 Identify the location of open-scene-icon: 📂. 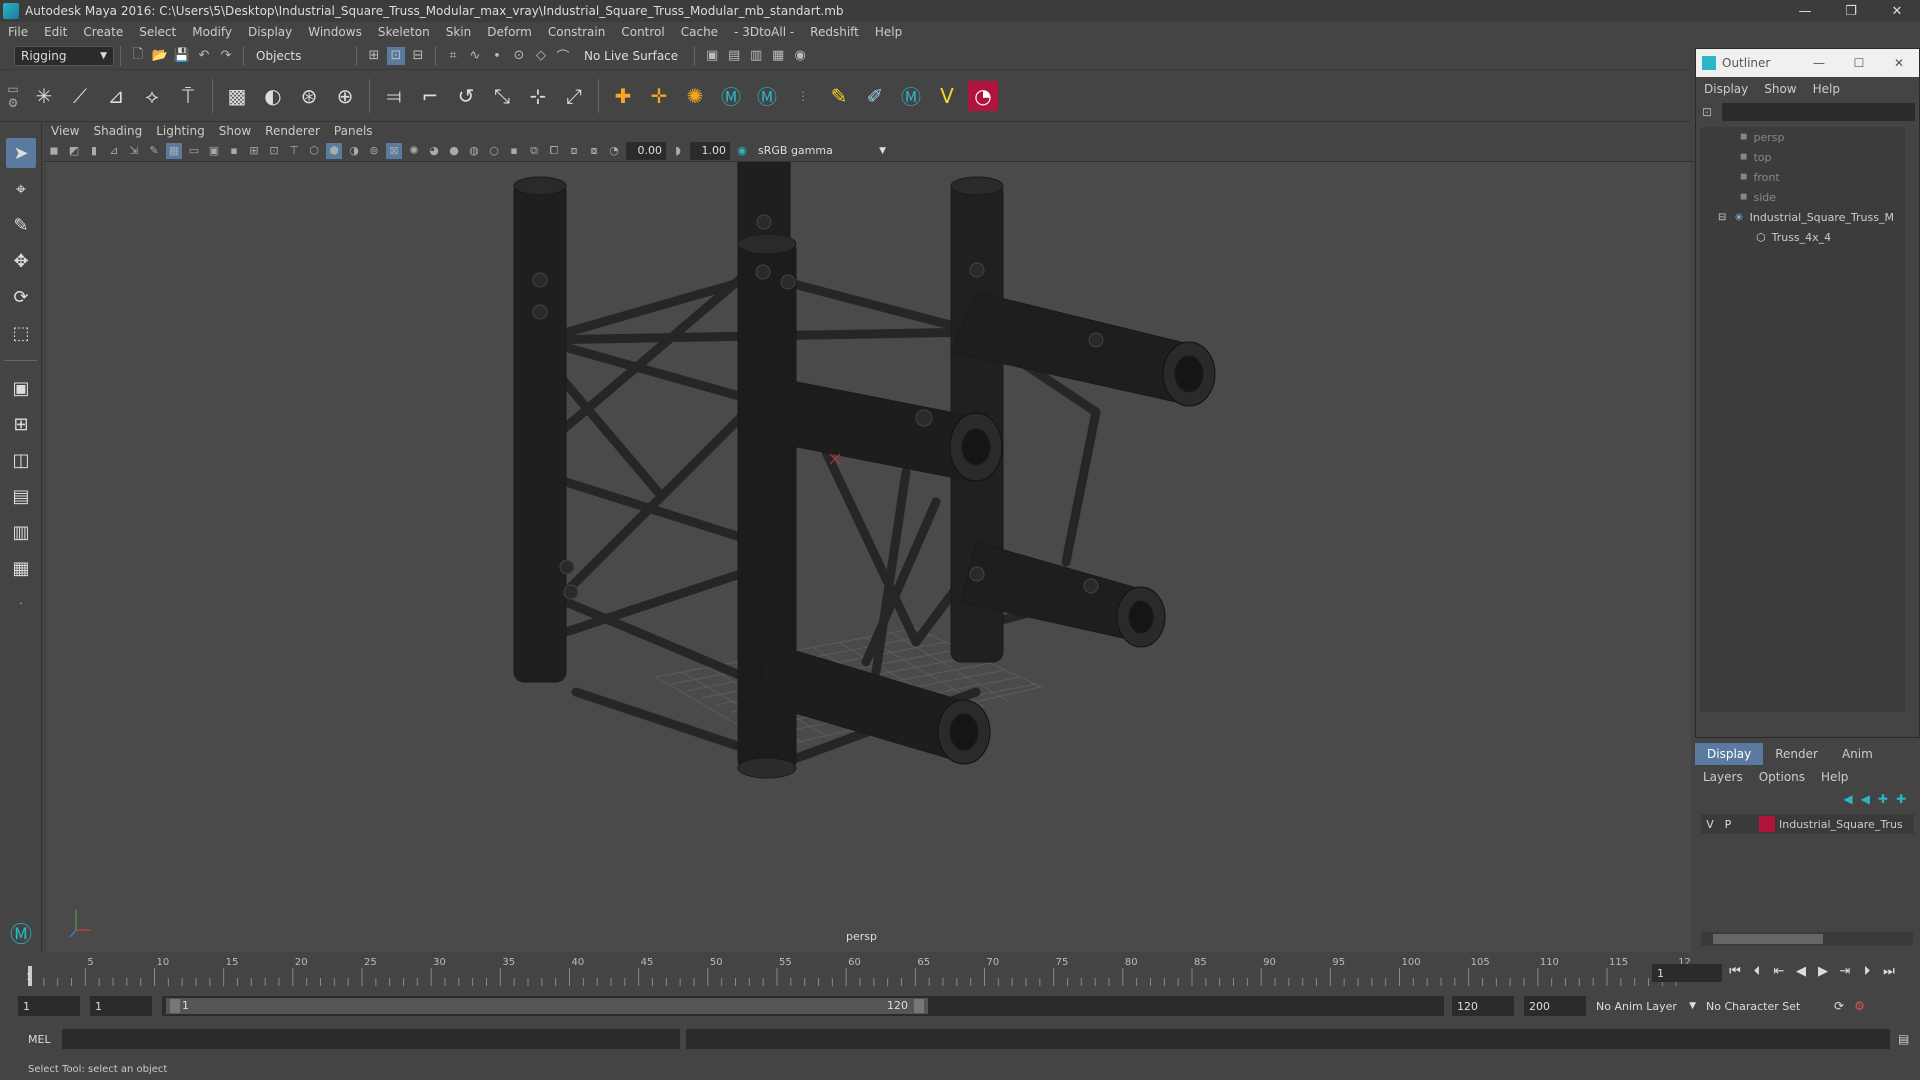
(160, 56).